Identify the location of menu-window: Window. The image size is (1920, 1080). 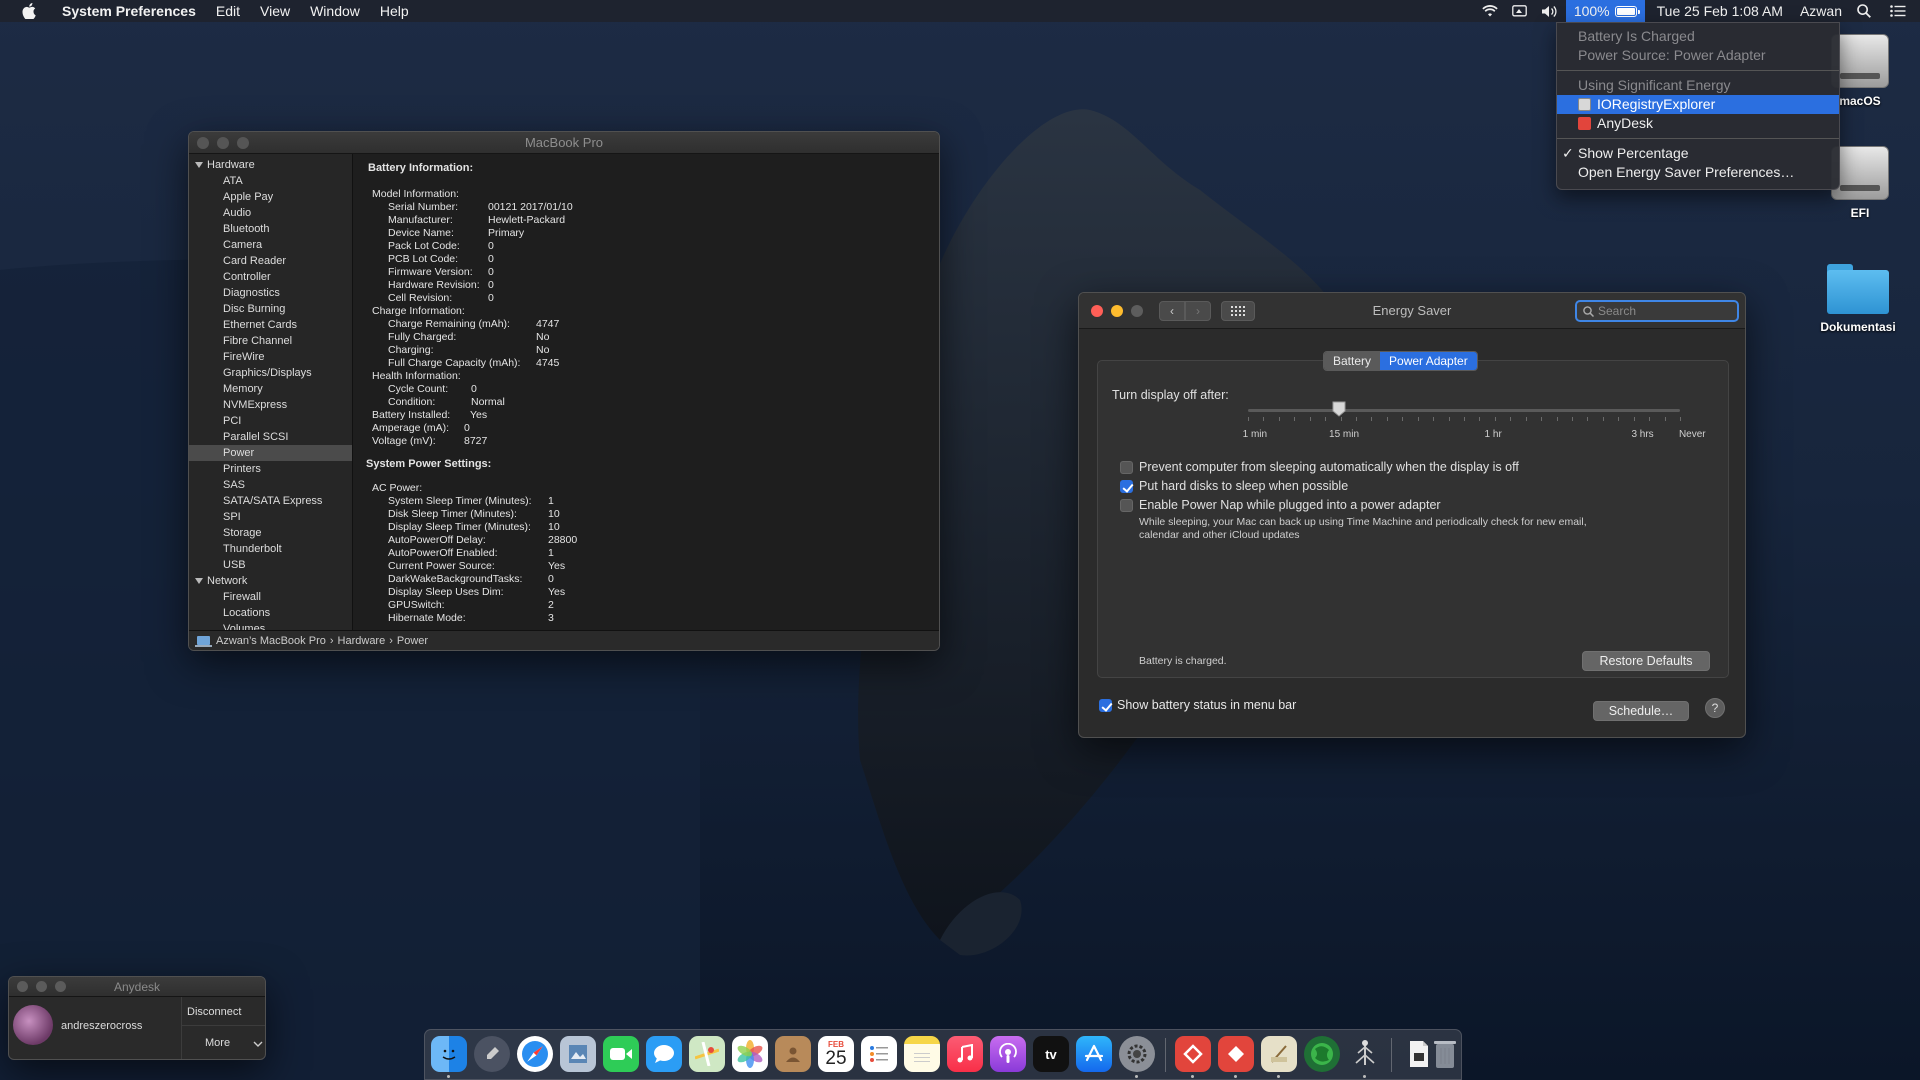
(335, 11).